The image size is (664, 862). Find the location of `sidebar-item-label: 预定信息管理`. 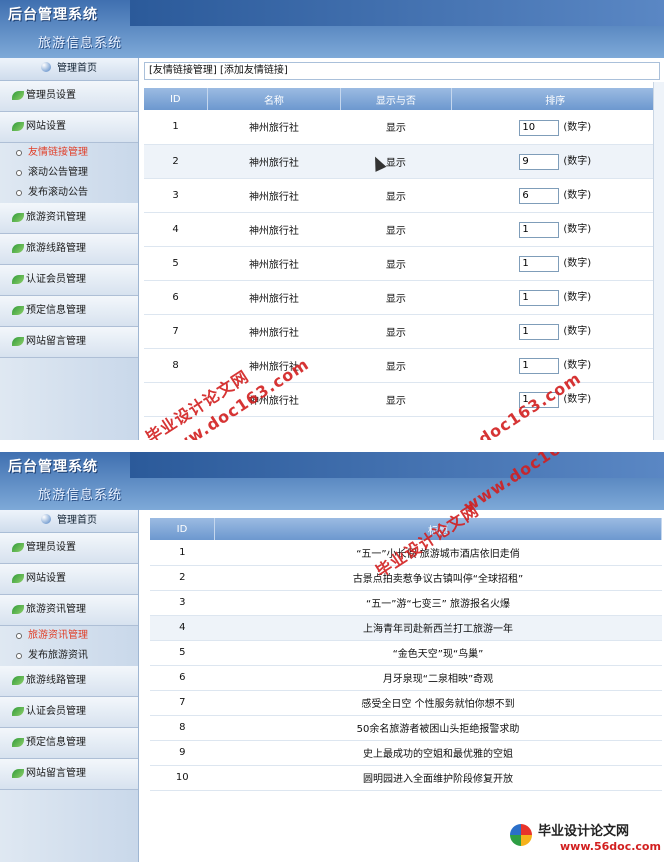

sidebar-item-label: 预定信息管理 is located at coordinates (56, 310).